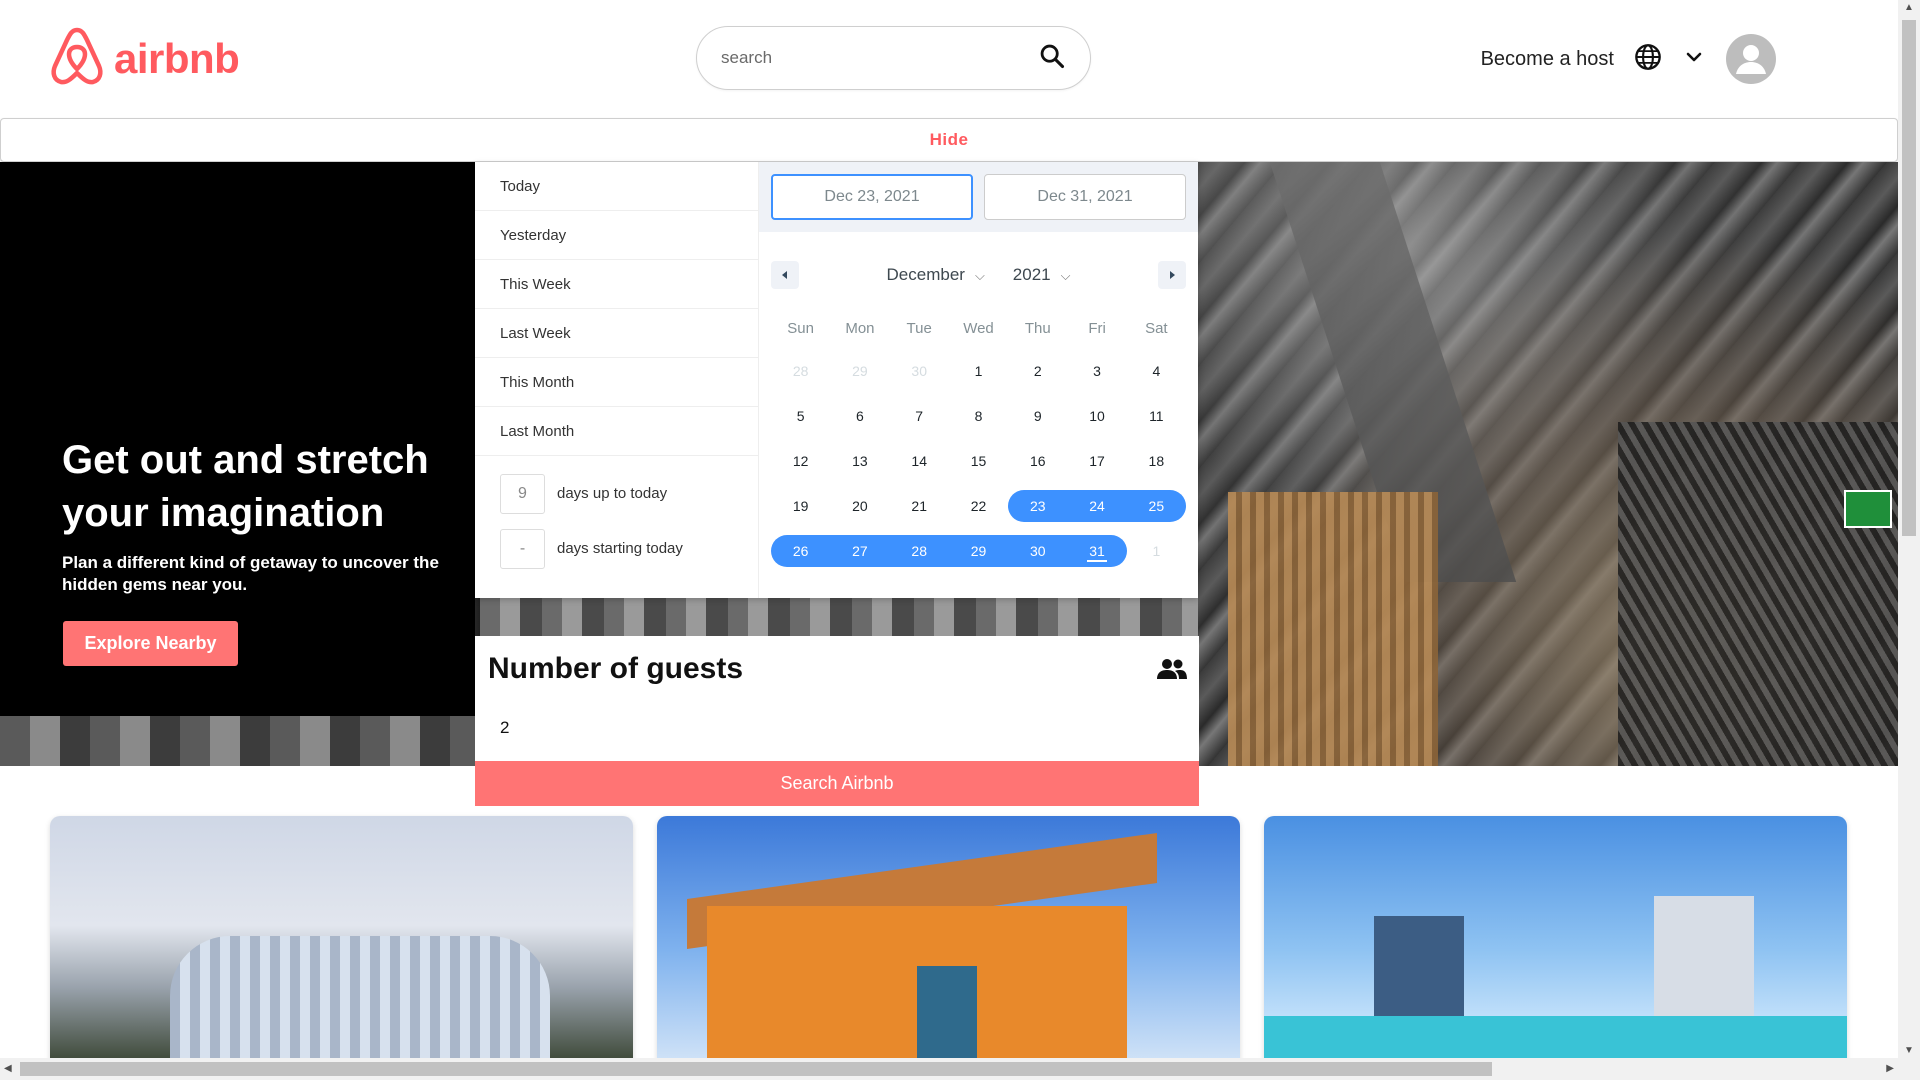  I want to click on weekday-label: Thu, so click(1037, 328).